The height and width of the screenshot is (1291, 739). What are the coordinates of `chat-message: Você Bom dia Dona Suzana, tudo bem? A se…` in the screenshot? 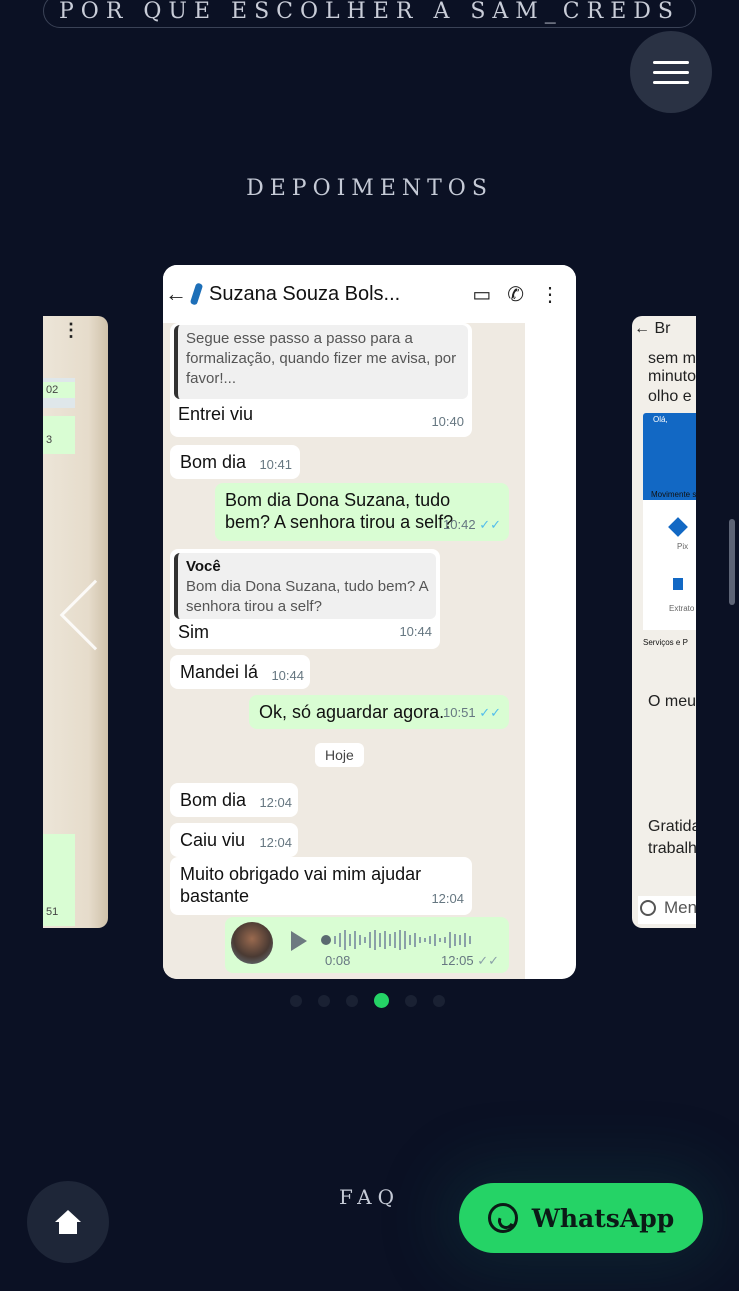 It's located at (305, 599).